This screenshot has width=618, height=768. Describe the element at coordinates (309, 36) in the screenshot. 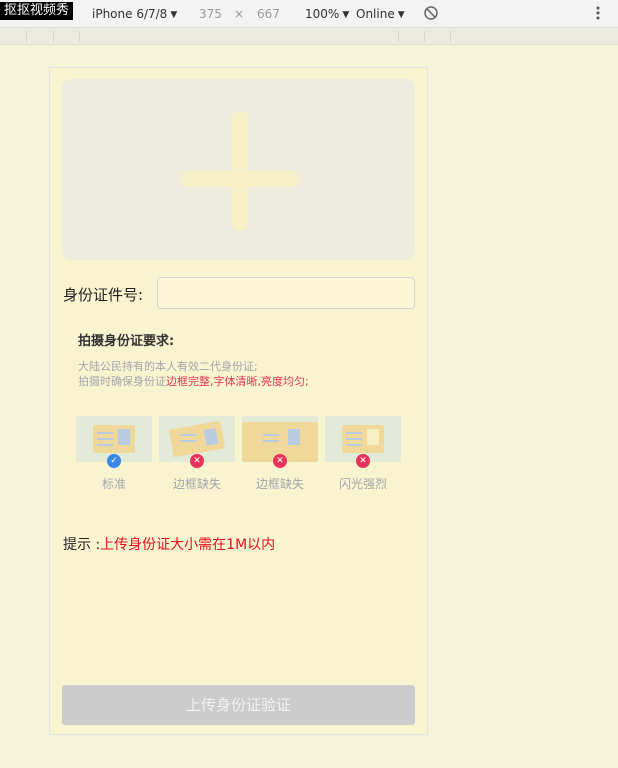

I see `media-query-ruler` at that location.